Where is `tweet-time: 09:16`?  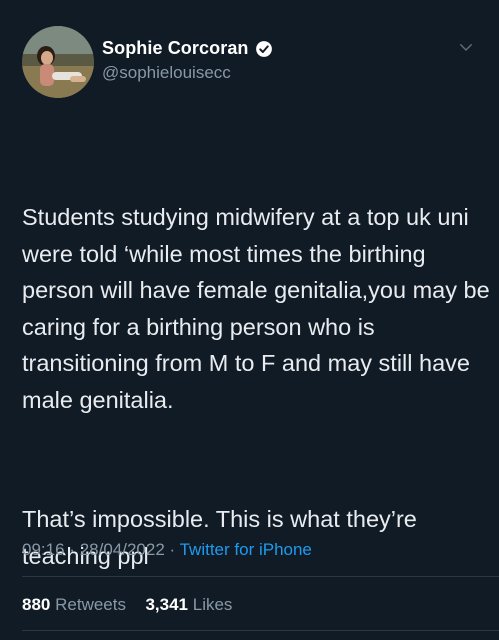 tweet-time: 09:16 is located at coordinates (43, 549).